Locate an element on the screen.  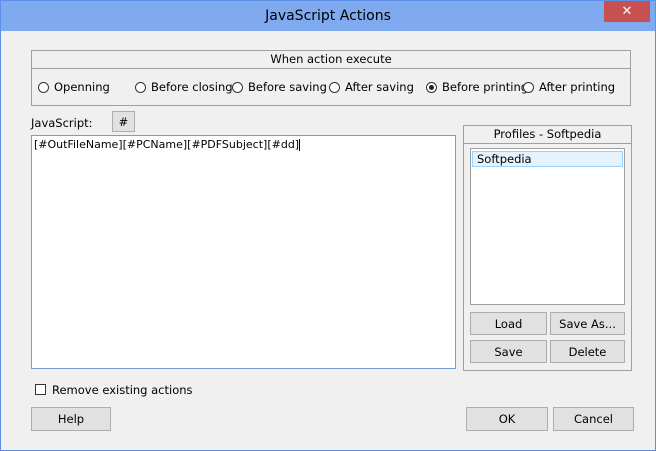
radio-after-saving: After saving is located at coordinates (371, 87).